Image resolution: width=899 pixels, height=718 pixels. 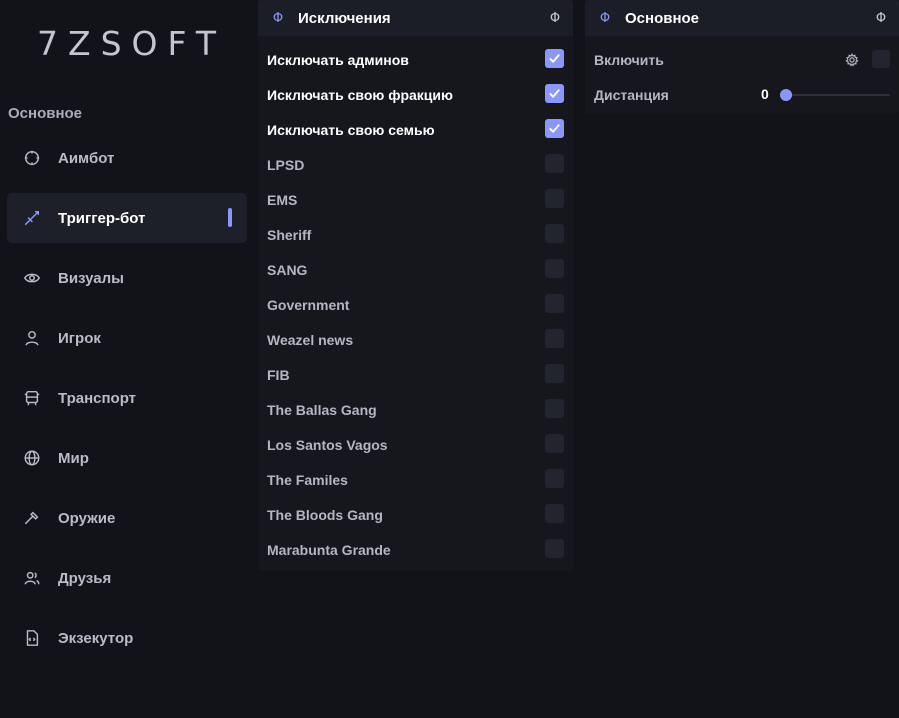 What do you see at coordinates (415, 444) in the screenshot?
I see `exclusion-row: Los Santos Vagos` at bounding box center [415, 444].